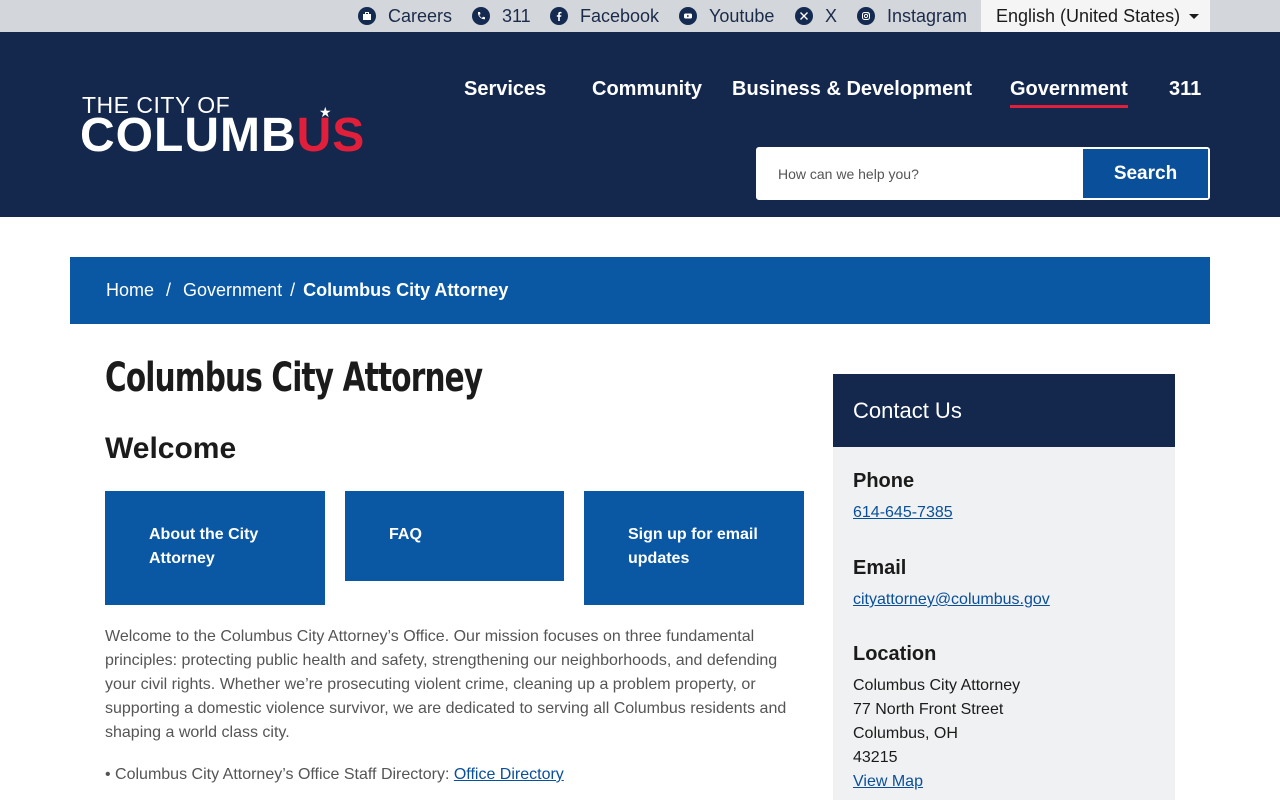 The image size is (1280, 800). I want to click on language-label: English (United States), so click(1088, 15).